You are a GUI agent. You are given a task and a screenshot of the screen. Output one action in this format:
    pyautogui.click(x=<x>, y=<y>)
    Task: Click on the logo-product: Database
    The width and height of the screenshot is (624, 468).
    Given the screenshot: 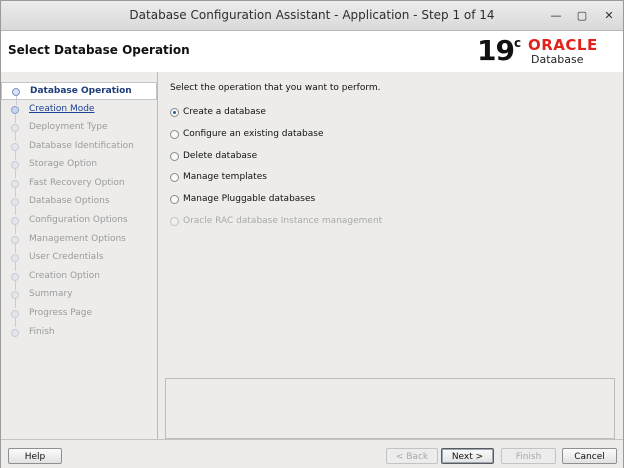 What is the action you would take?
    pyautogui.click(x=557, y=59)
    